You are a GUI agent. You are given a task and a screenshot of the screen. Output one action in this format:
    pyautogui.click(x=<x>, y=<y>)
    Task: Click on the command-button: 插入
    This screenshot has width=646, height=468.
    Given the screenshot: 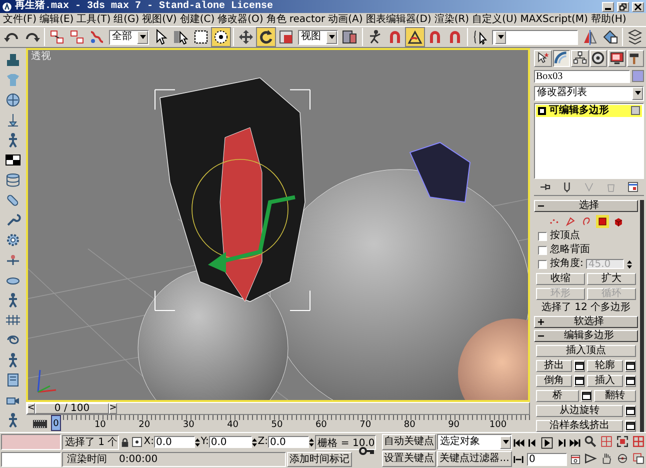 What is the action you would take?
    pyautogui.click(x=605, y=381)
    